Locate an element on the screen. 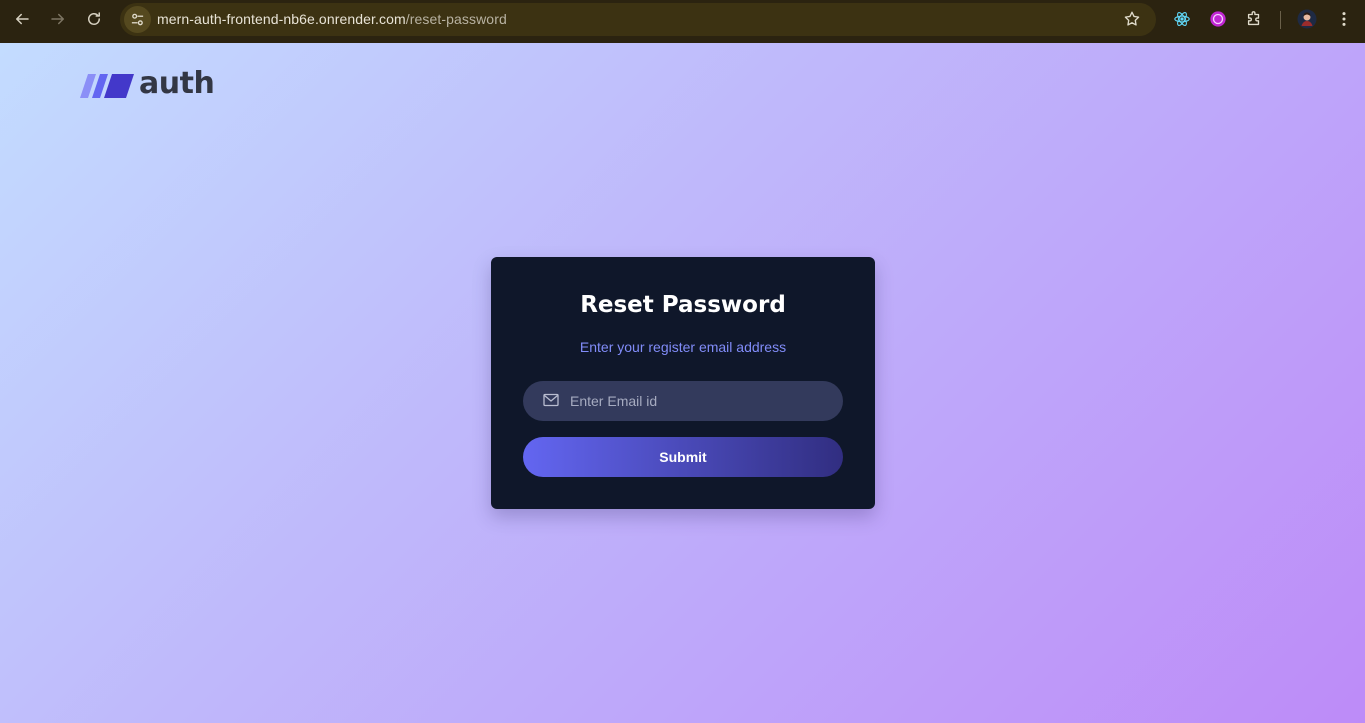  purple-extension-icon is located at coordinates (1218, 19).